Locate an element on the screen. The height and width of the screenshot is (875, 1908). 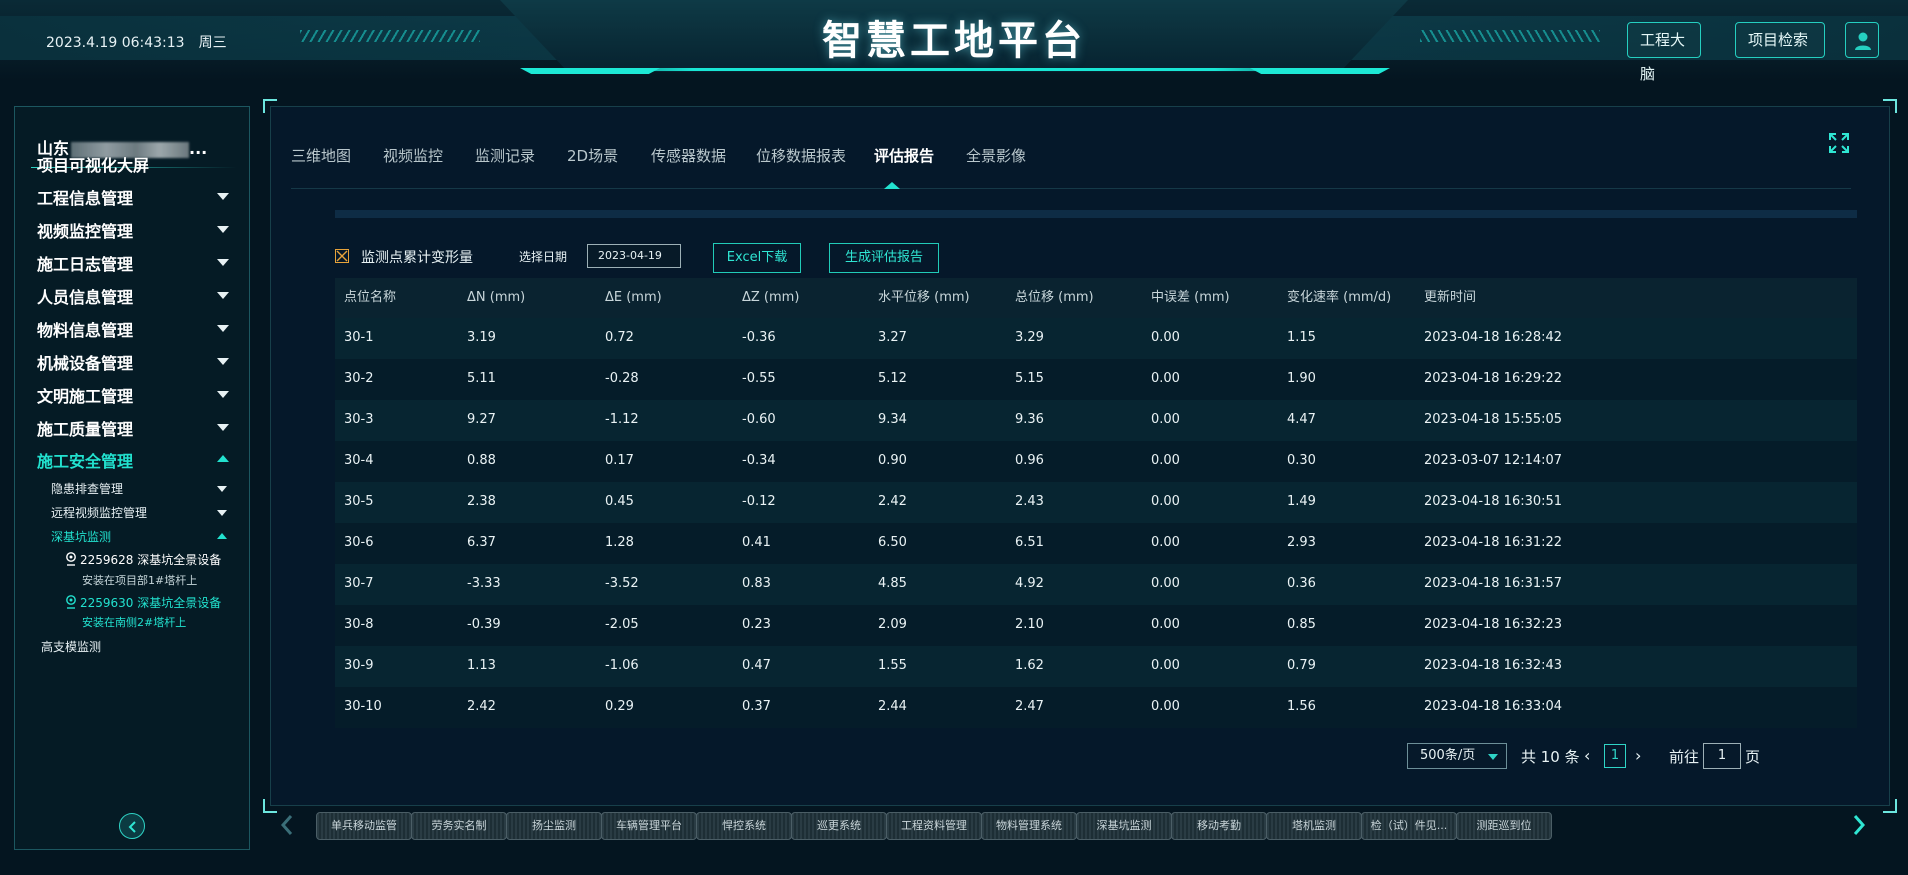
bottom-app-item: 扬尘监测 is located at coordinates (554, 826).